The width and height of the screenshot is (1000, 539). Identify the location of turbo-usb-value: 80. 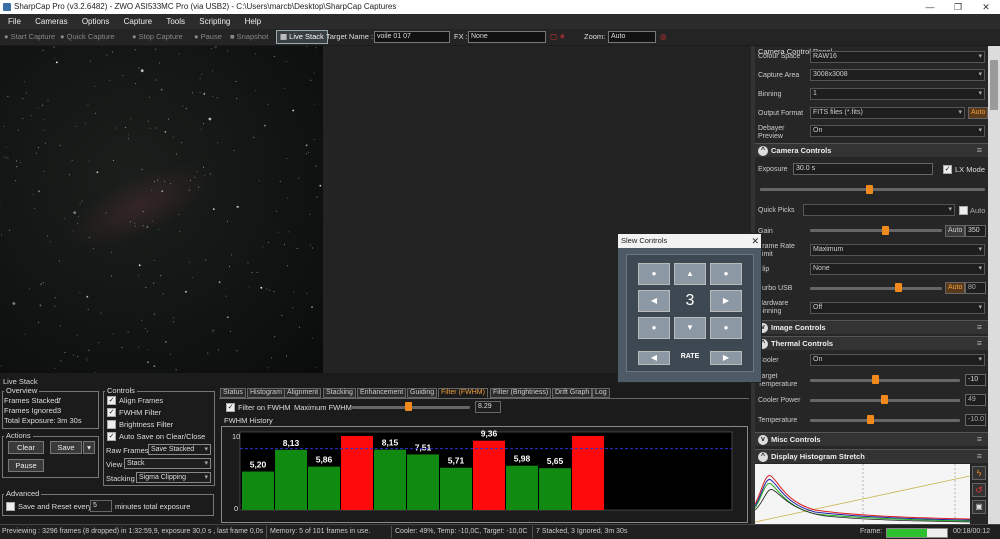
(975, 288).